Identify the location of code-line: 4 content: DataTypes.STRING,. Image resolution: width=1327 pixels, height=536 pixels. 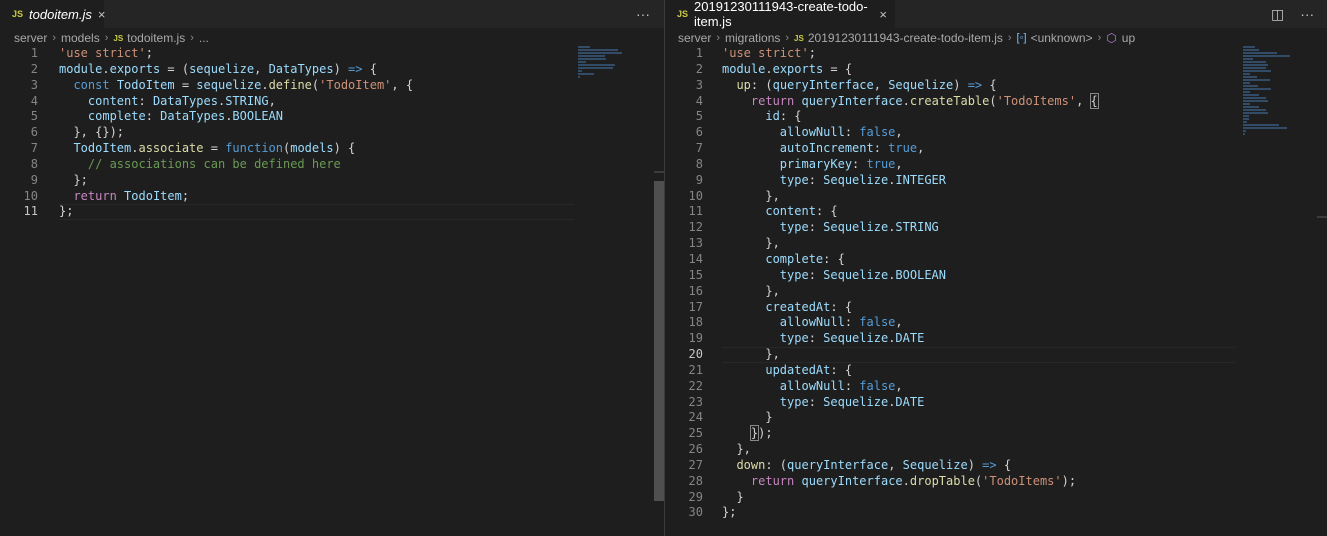
(332, 102).